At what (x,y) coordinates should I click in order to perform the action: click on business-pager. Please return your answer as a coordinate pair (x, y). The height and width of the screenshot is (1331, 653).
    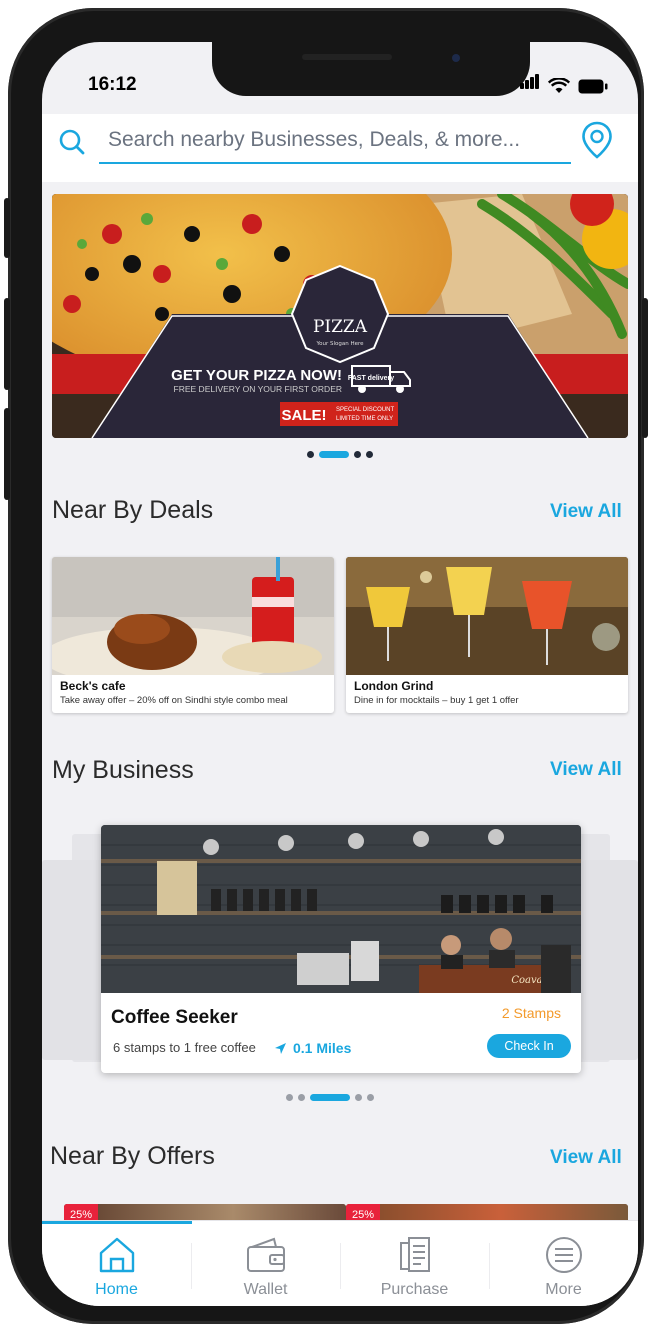
    Looking at the image, I should click on (330, 1097).